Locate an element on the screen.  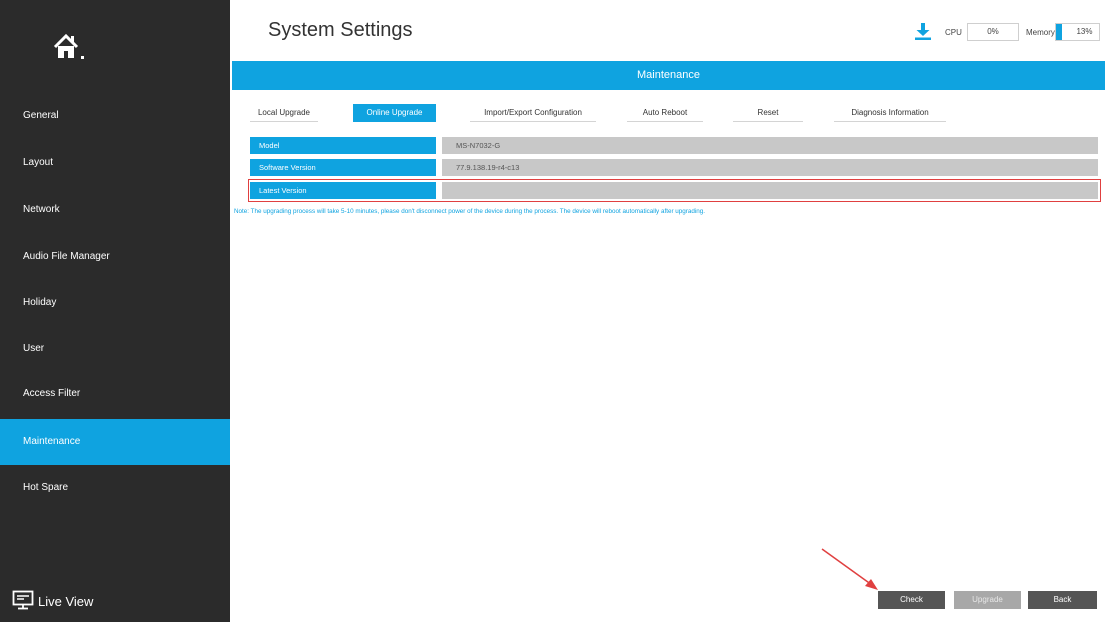
tab-diagnosis-information: Diagnosis Information is located at coordinates (890, 113).